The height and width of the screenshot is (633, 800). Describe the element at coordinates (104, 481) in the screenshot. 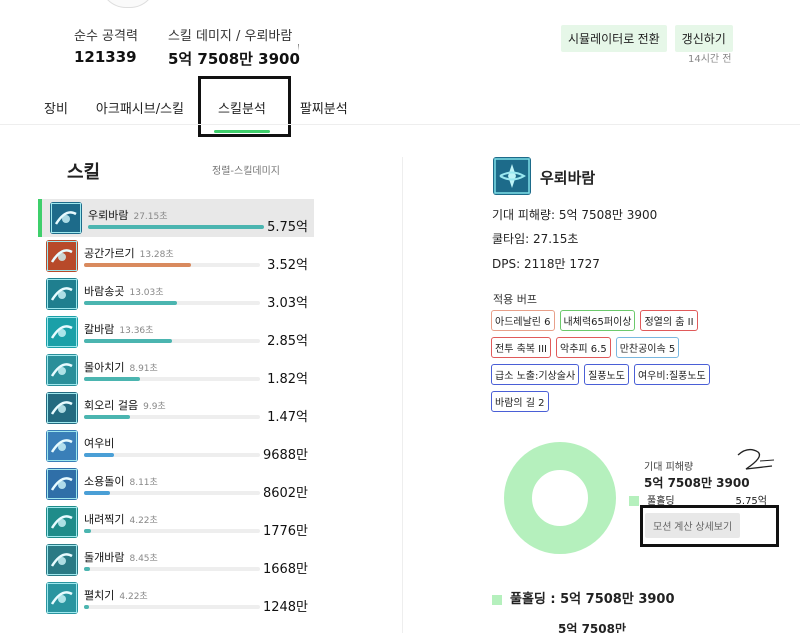

I see `skill-name-text: 소용돌이` at that location.